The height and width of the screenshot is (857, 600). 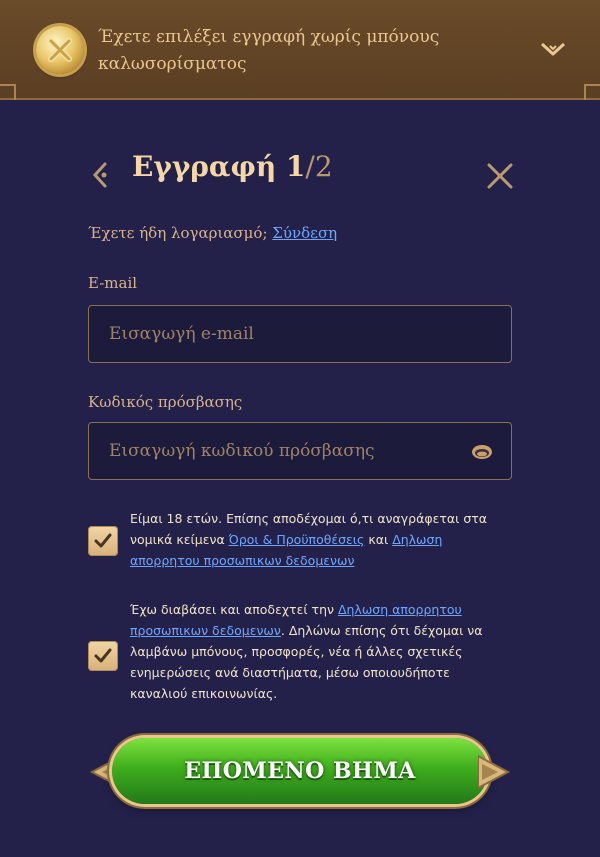 What do you see at coordinates (60, 50) in the screenshot?
I see `no-bonus-coin-icon` at bounding box center [60, 50].